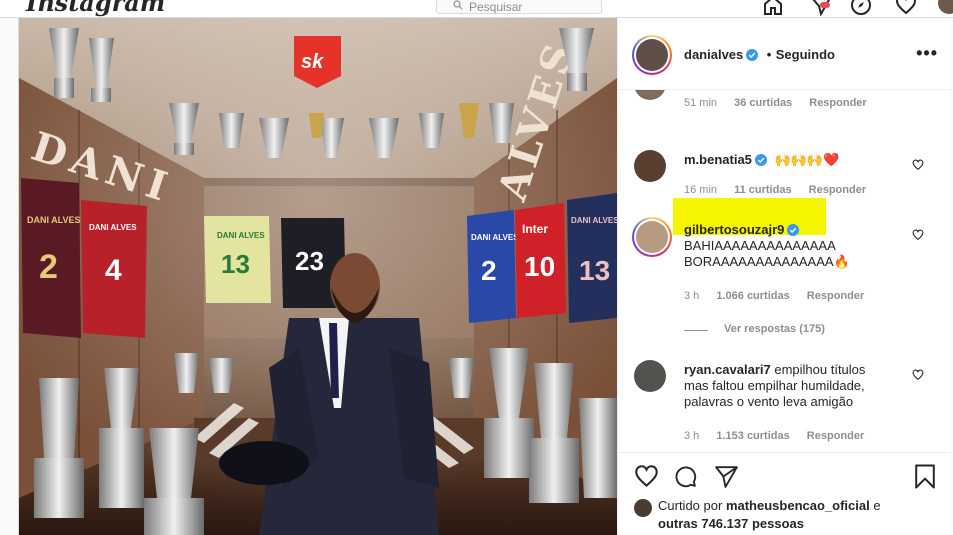 This screenshot has height=535, width=953. I want to click on activity-heart-icon, so click(906, 8).